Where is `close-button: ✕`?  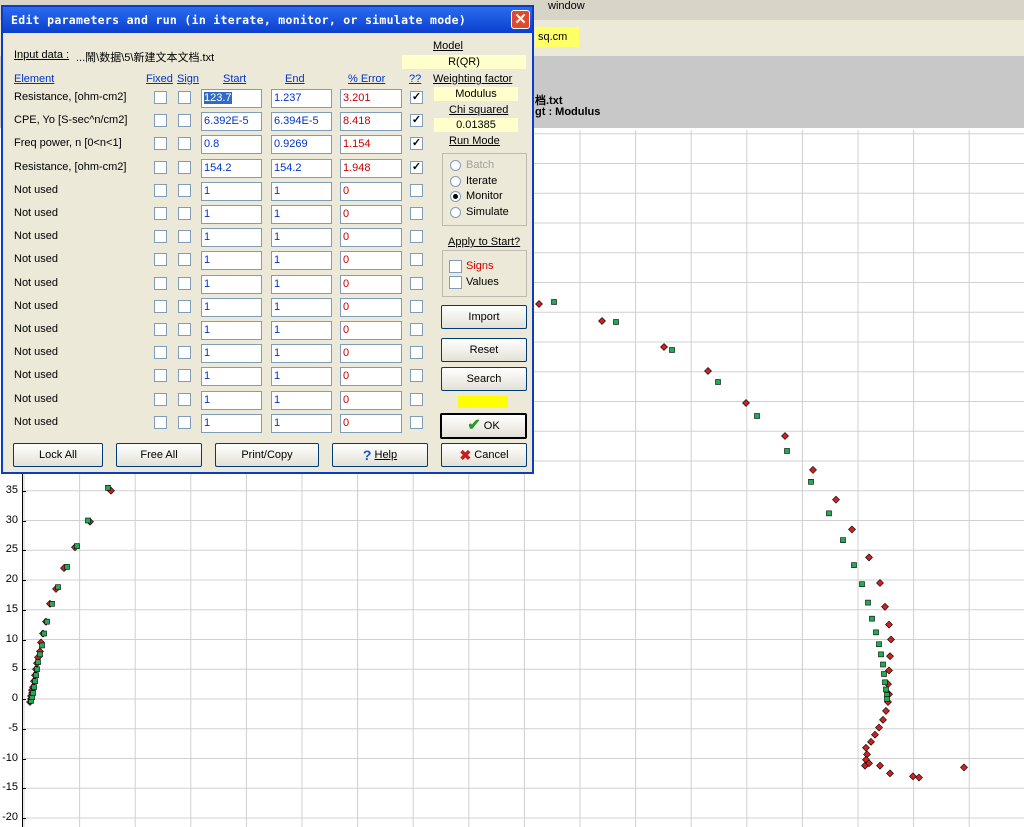 close-button: ✕ is located at coordinates (520, 19).